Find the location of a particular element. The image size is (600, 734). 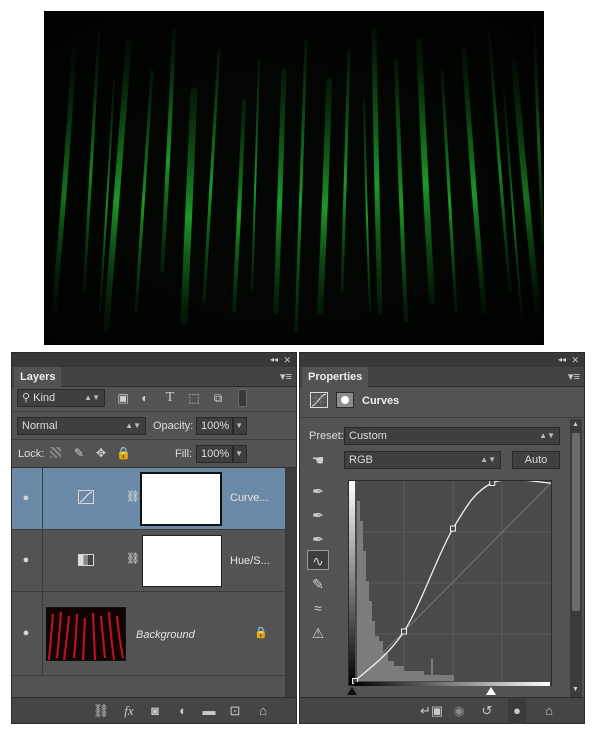

scroll-thumb is located at coordinates (576, 522).